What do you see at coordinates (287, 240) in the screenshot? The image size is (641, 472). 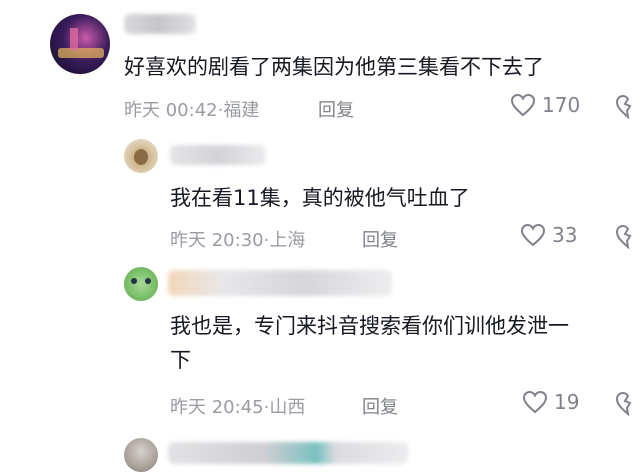 I see `comment-location: 上海` at bounding box center [287, 240].